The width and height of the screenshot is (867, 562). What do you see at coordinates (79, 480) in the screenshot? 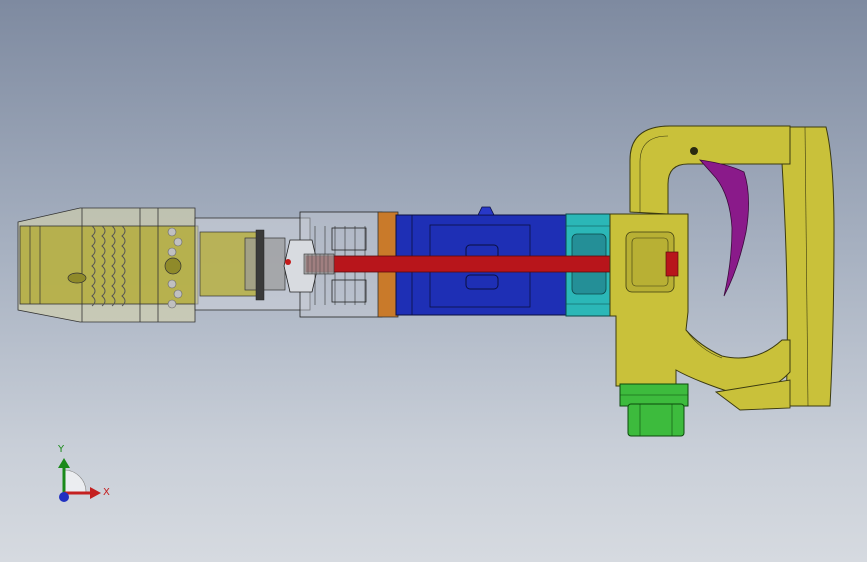
I see `coordinate-triad` at bounding box center [79, 480].